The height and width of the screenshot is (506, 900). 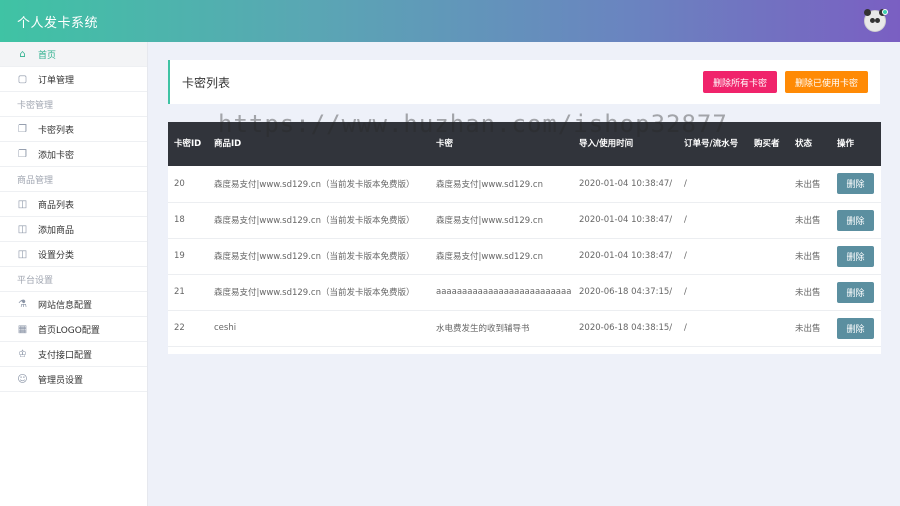 What do you see at coordinates (56, 130) in the screenshot?
I see `sidebar-item-label: 卡密列表` at bounding box center [56, 130].